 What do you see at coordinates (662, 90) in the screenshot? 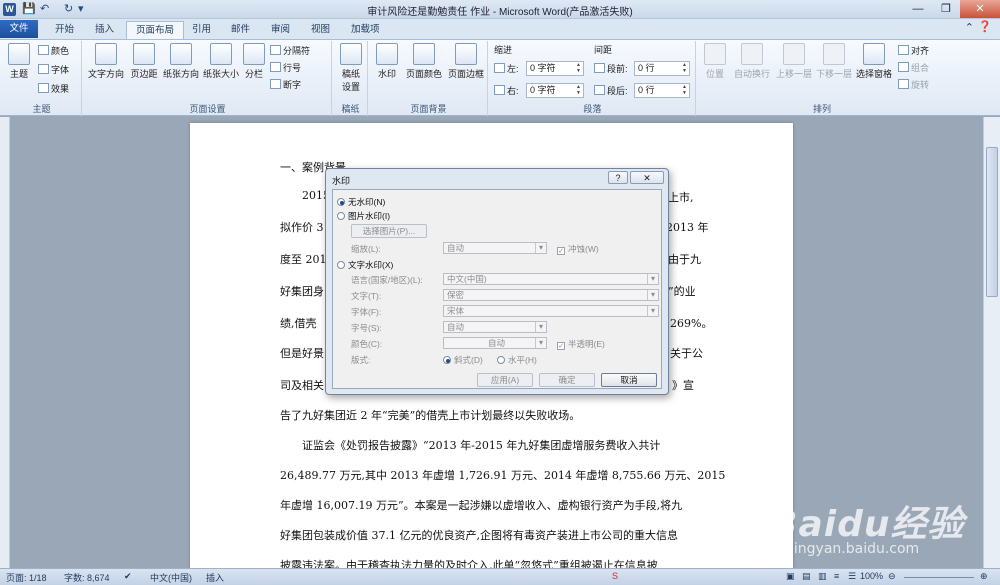
I see `spacing-after-input: 0 行` at bounding box center [662, 90].